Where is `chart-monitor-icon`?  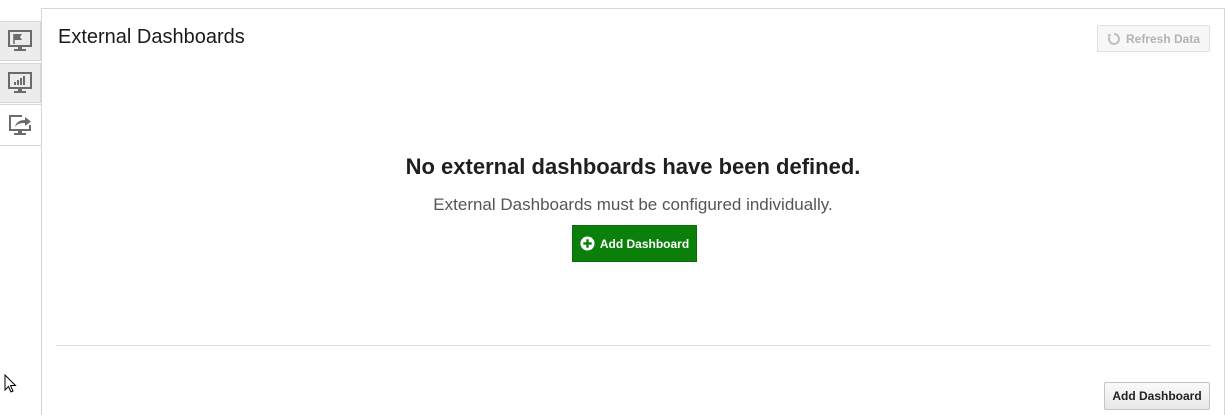 chart-monitor-icon is located at coordinates (20, 82).